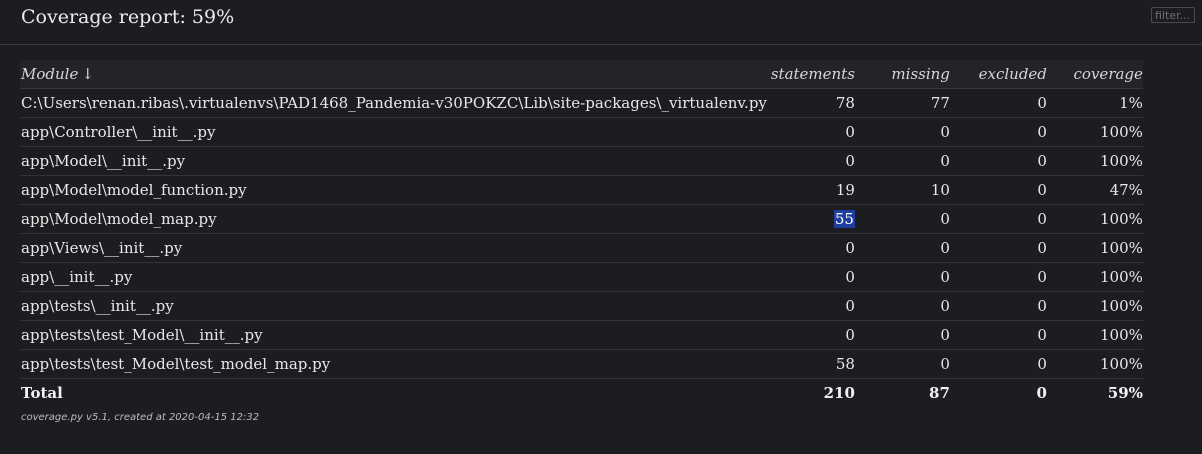 This screenshot has width=1202, height=454. I want to click on report-header: Coverage report: 59%, so click(601, 22).